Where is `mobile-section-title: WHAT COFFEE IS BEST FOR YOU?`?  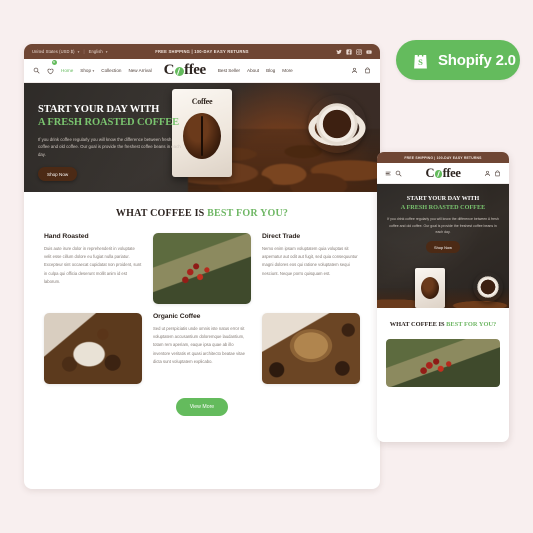 mobile-section-title: WHAT COFFEE IS BEST FOR YOU? is located at coordinates (443, 324).